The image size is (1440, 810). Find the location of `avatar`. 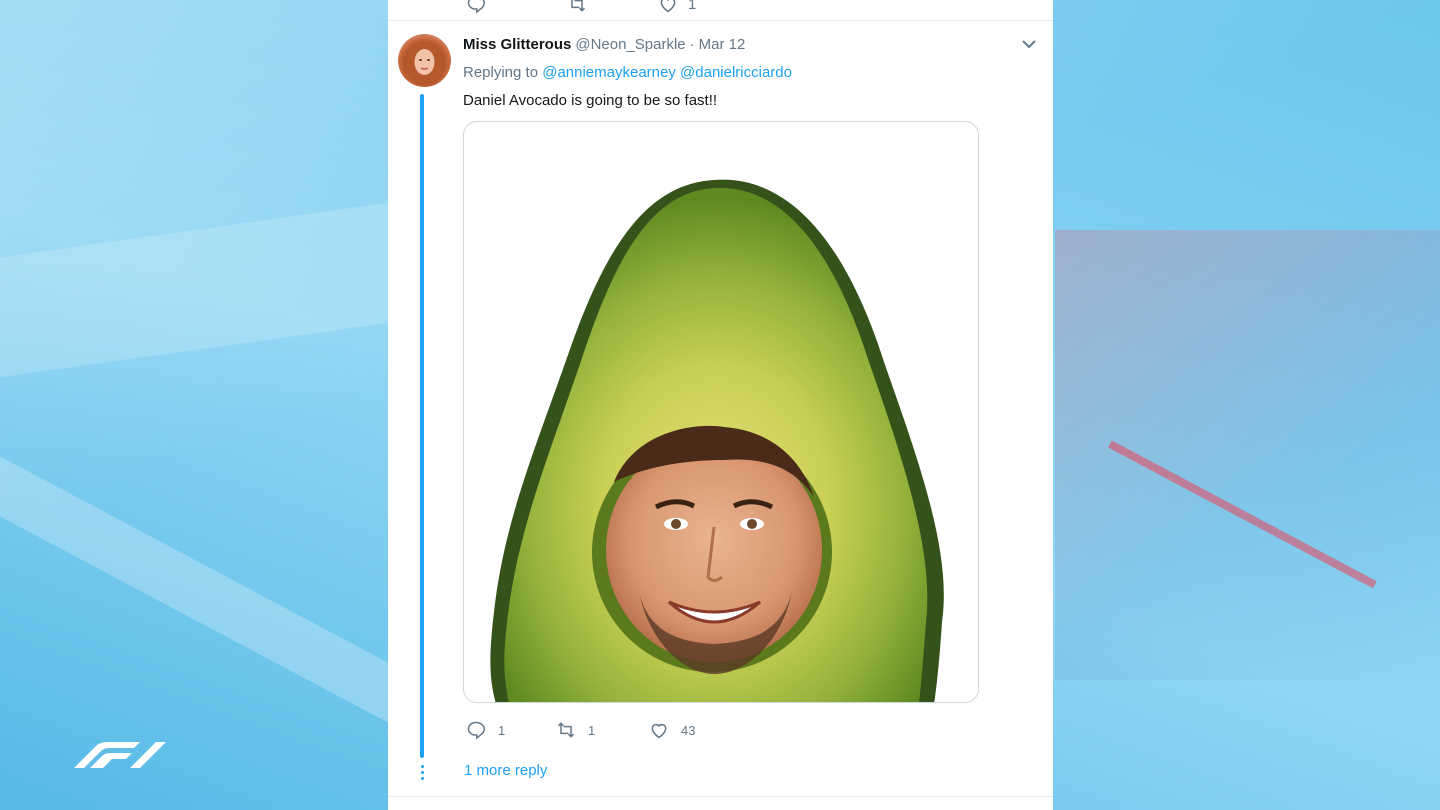

avatar is located at coordinates (424, 60).